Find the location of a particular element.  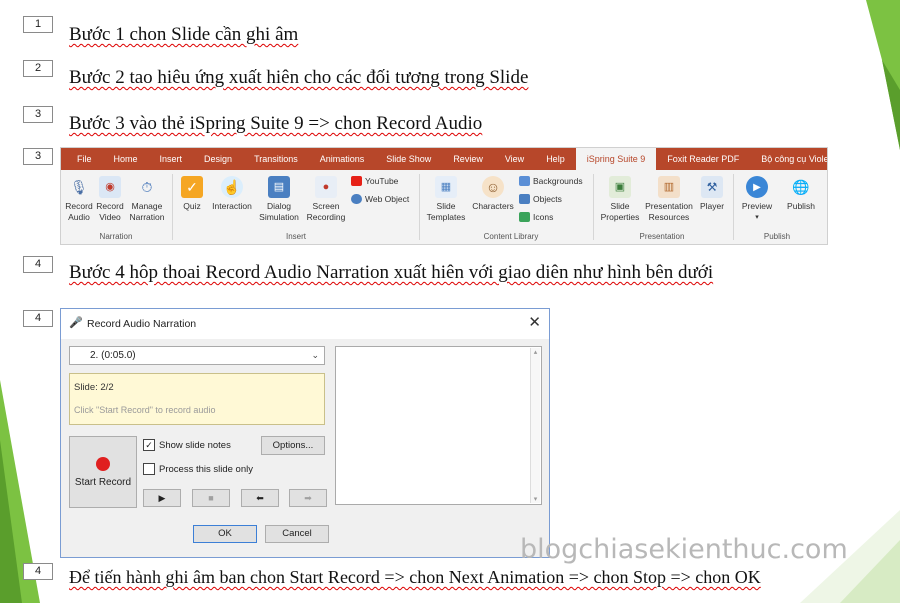

notes-hint: Click "Start Record" to record audio is located at coordinates (145, 410).